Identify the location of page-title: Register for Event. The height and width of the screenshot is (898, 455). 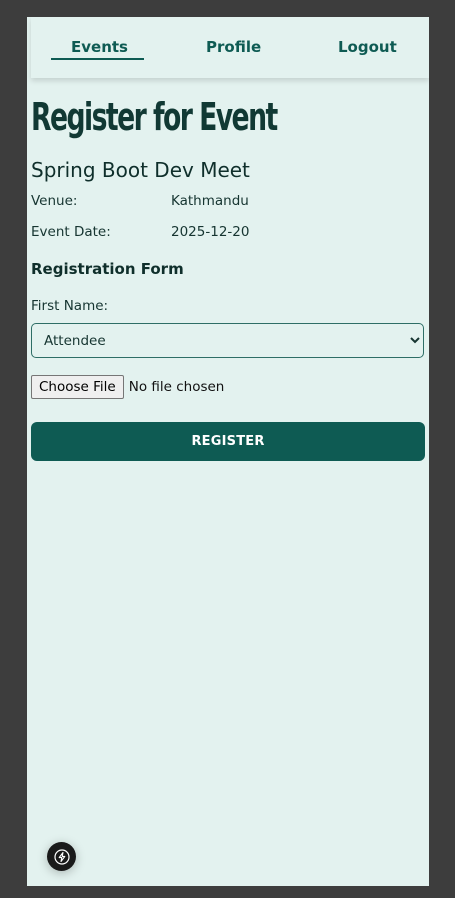
(154, 117).